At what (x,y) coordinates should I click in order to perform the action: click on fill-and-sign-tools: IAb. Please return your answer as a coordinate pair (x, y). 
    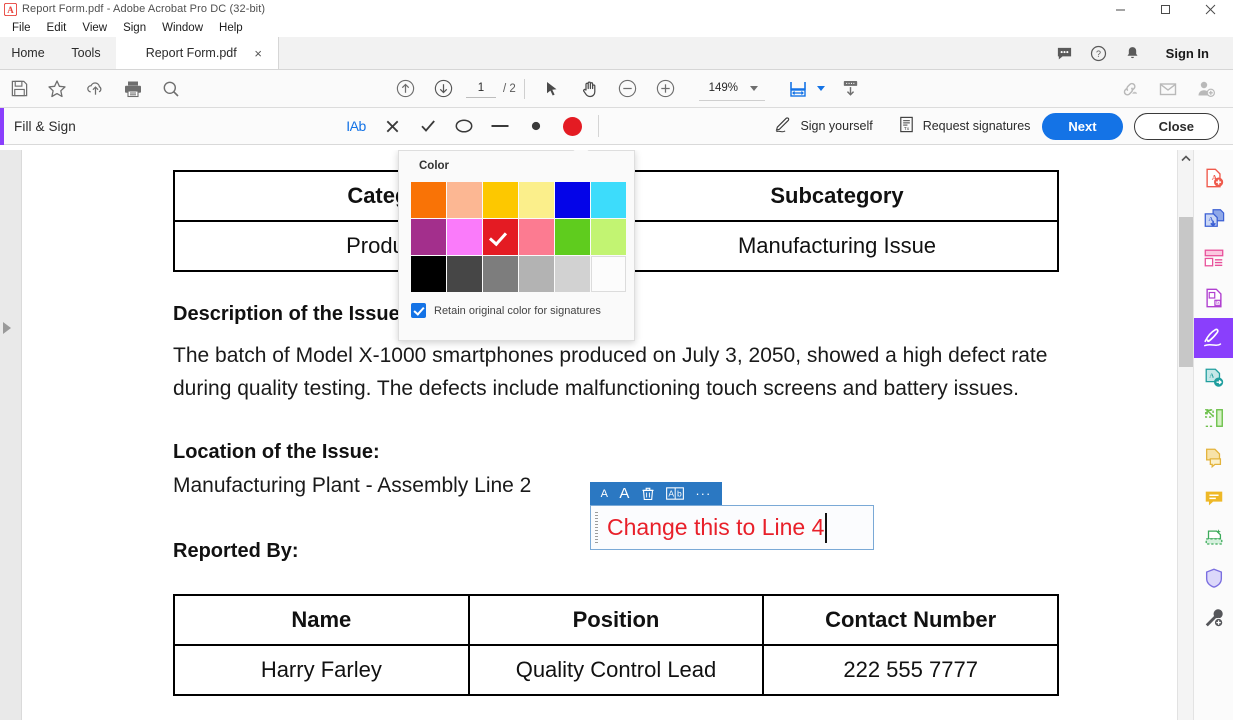
    Looking at the image, I should click on (472, 126).